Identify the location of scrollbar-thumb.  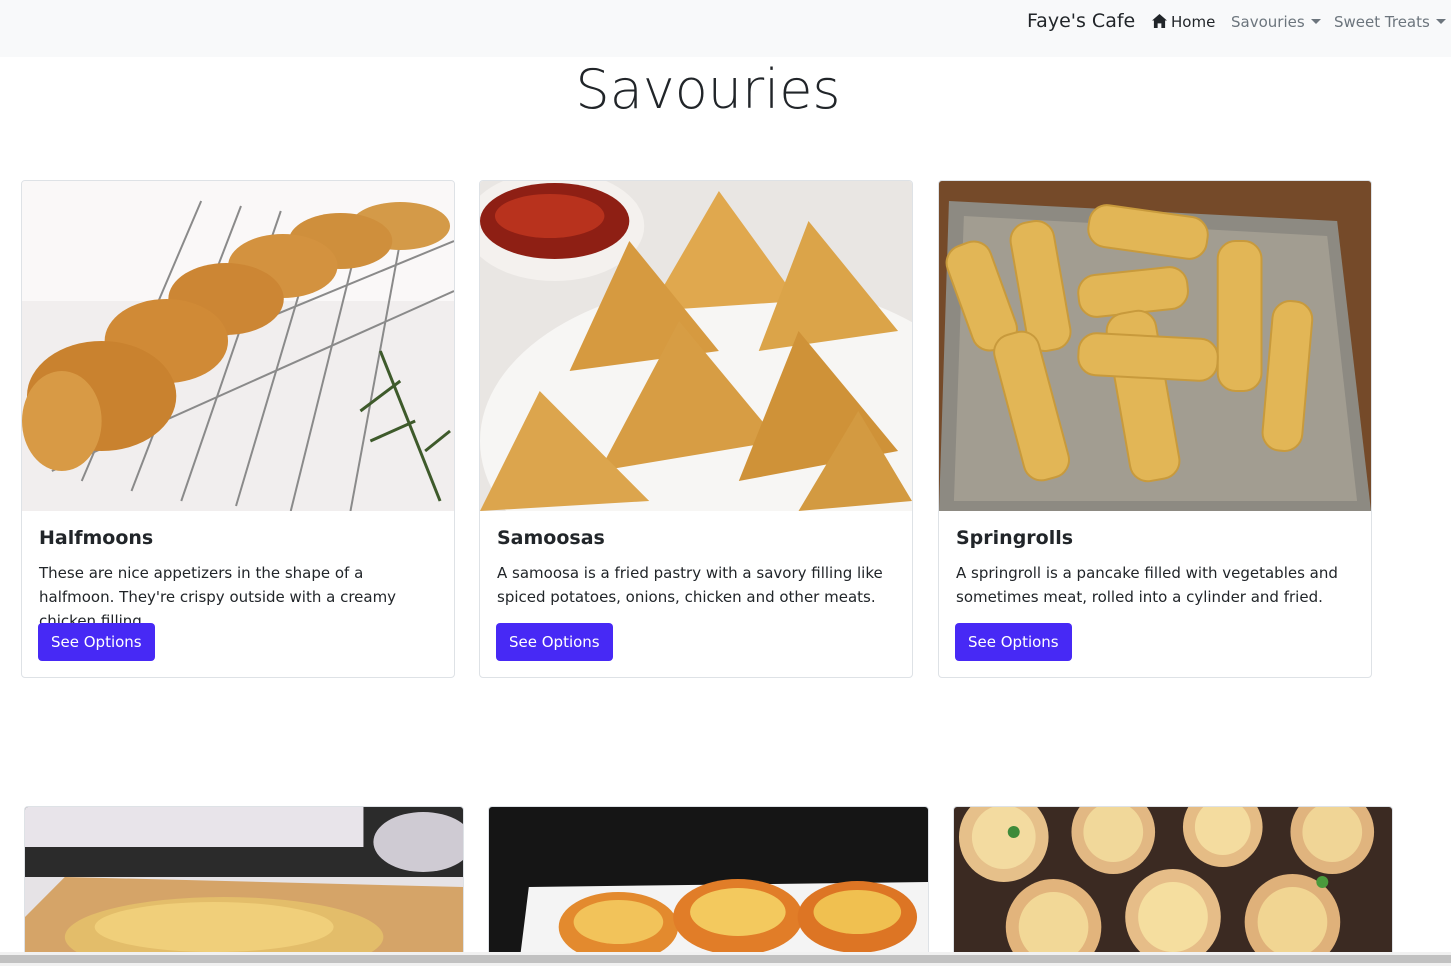
(725, 959).